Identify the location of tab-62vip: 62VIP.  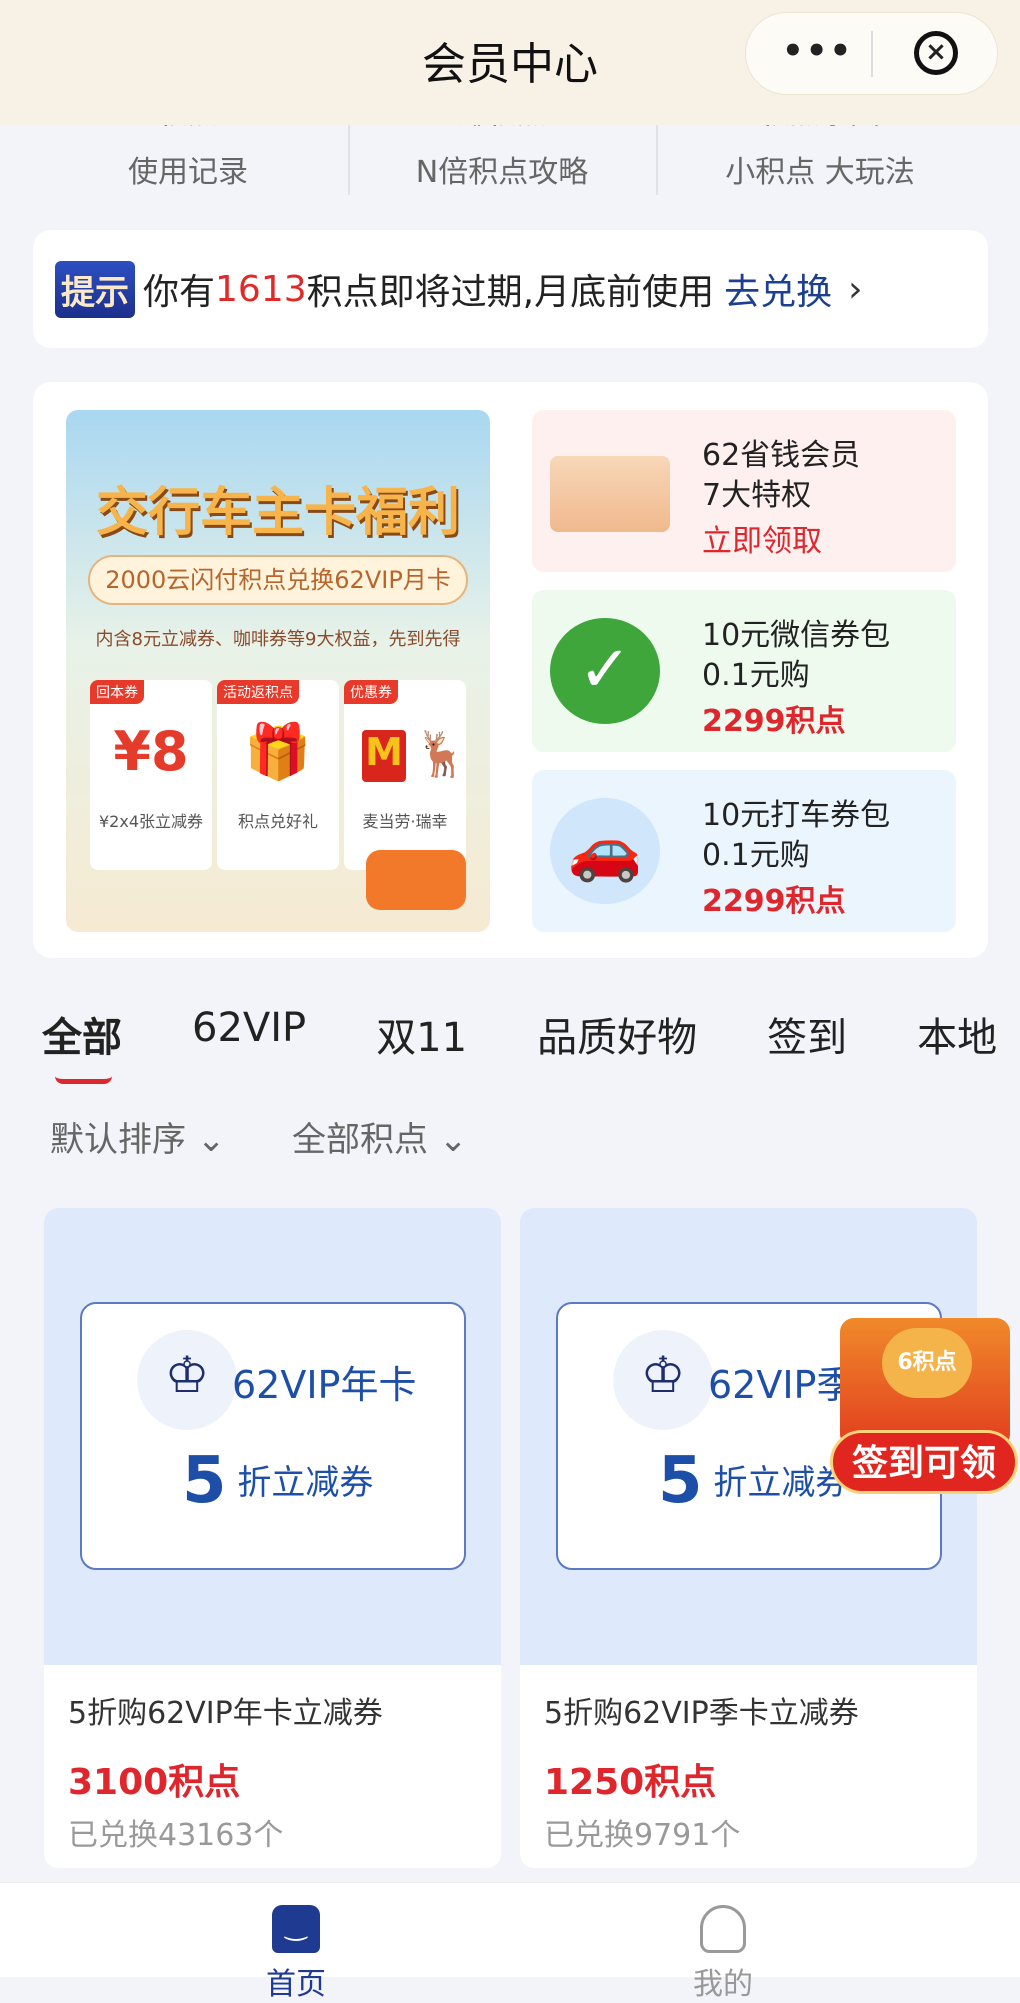
(249, 1034).